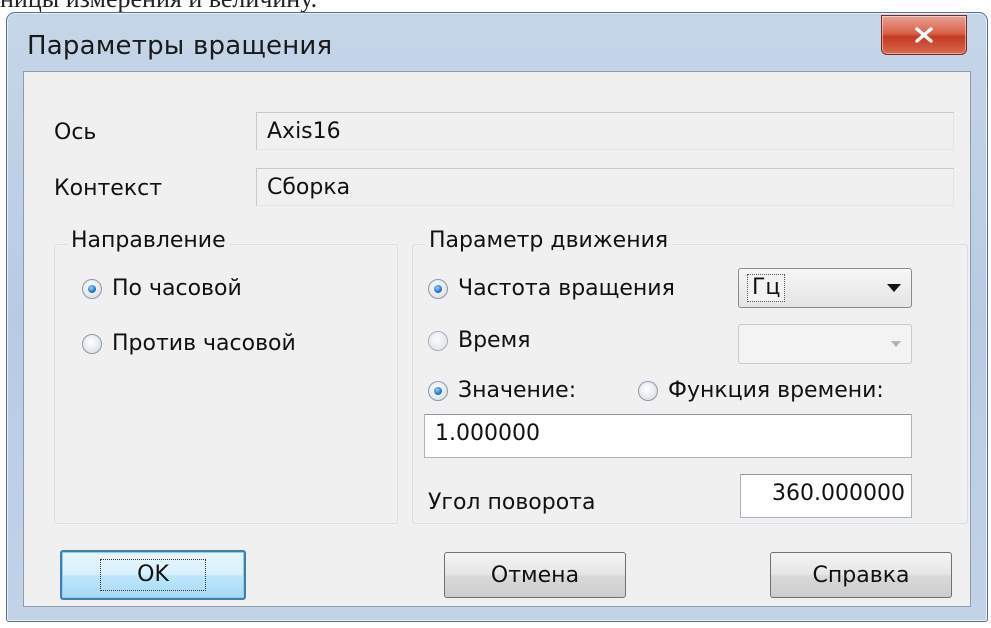 This screenshot has height=628, width=991. Describe the element at coordinates (766, 288) in the screenshot. I see `frequency-unit-value: Гц` at that location.